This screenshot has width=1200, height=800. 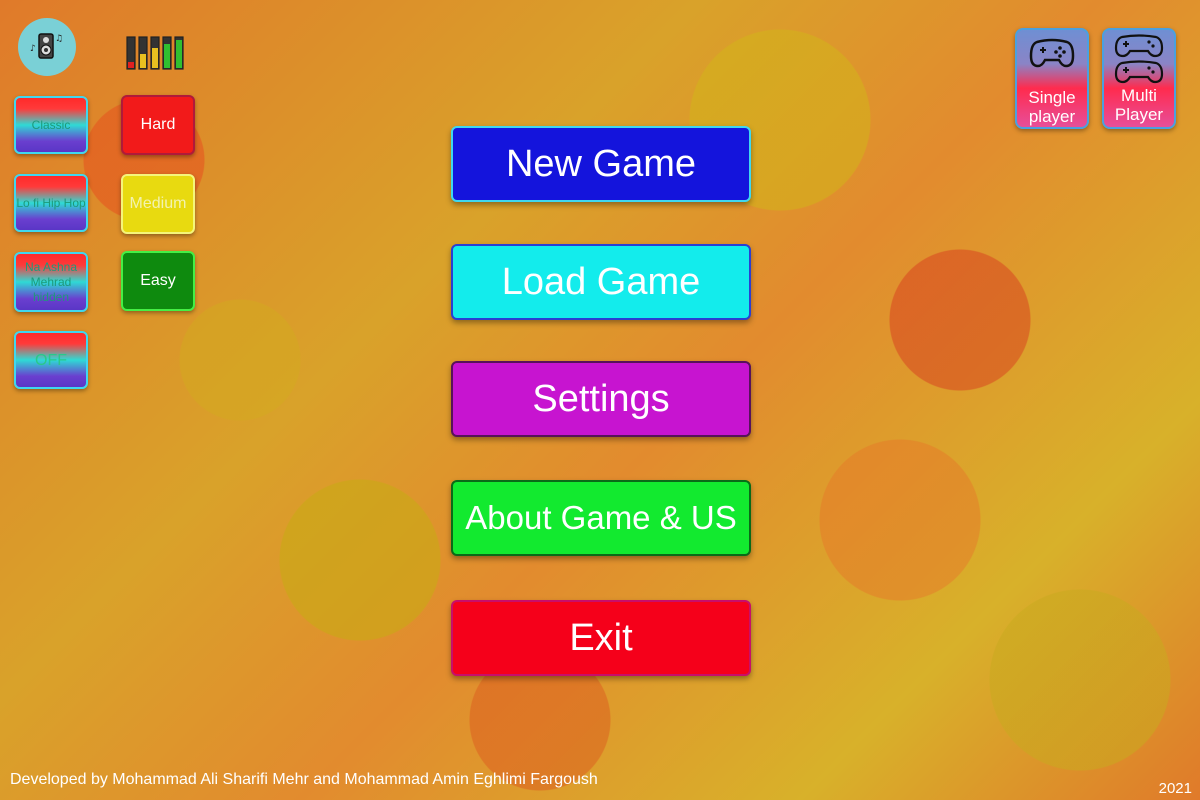 I want to click on difficulty-medium-label: Medium, so click(x=158, y=203).